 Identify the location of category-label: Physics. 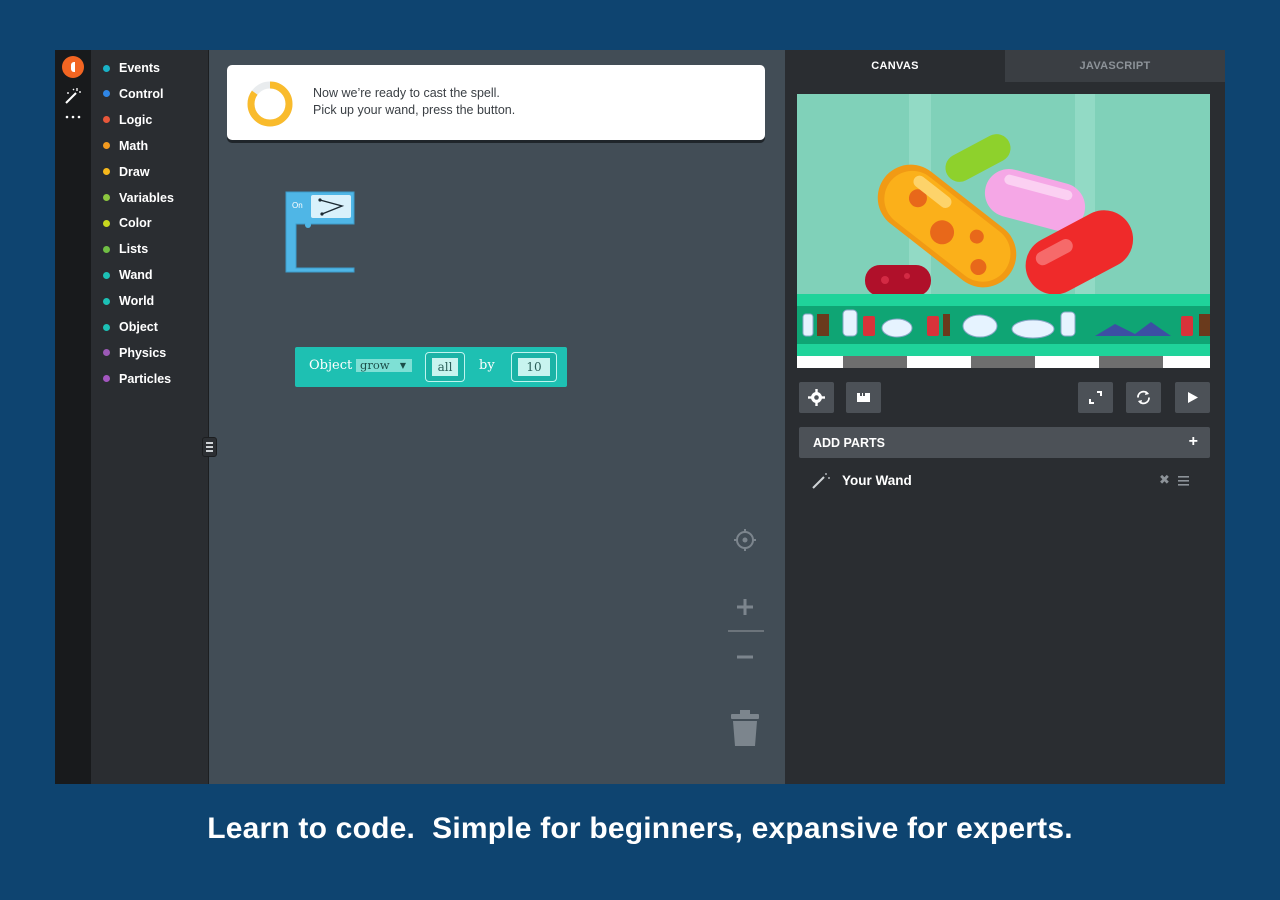
(143, 352).